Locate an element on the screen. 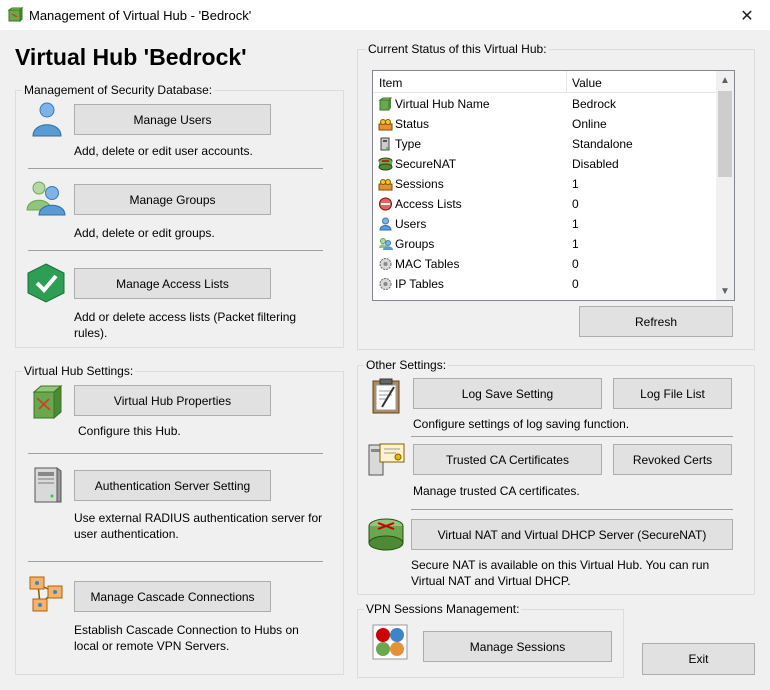 The image size is (770, 690). manage-groups-button: Manage Groups is located at coordinates (172, 199).